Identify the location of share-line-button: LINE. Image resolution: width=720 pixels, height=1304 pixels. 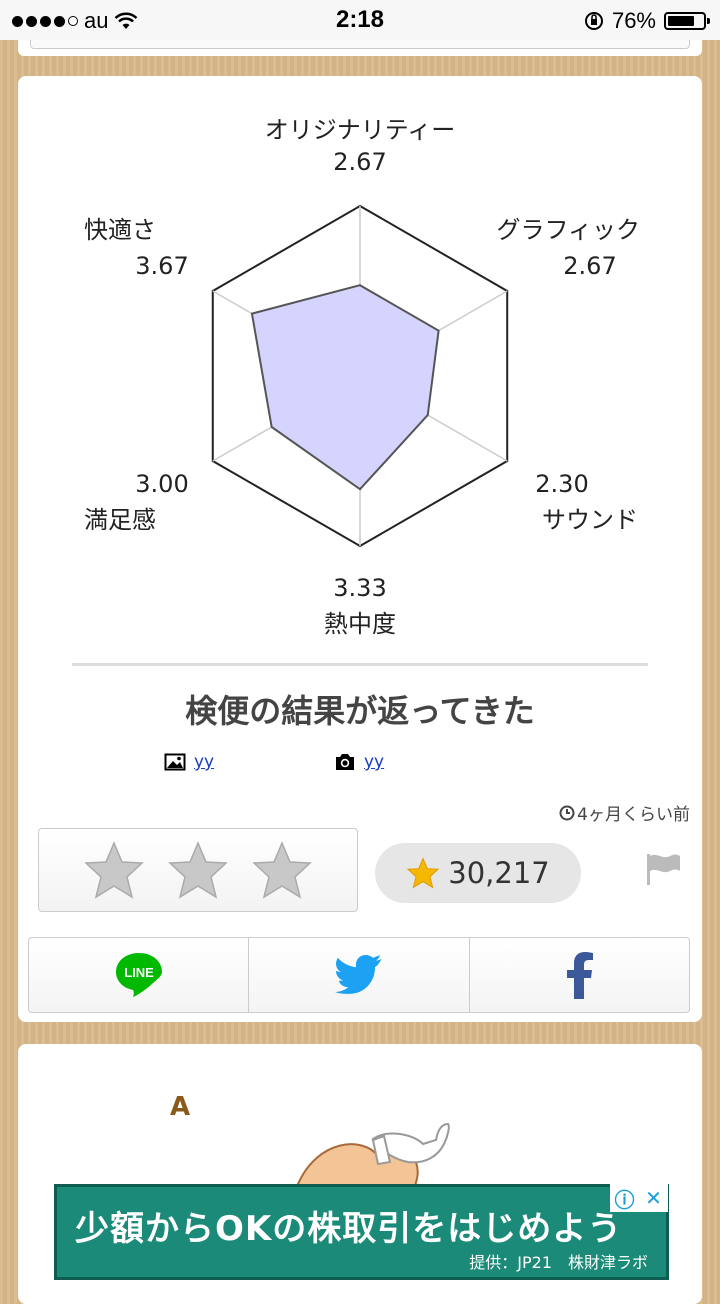
(139, 975).